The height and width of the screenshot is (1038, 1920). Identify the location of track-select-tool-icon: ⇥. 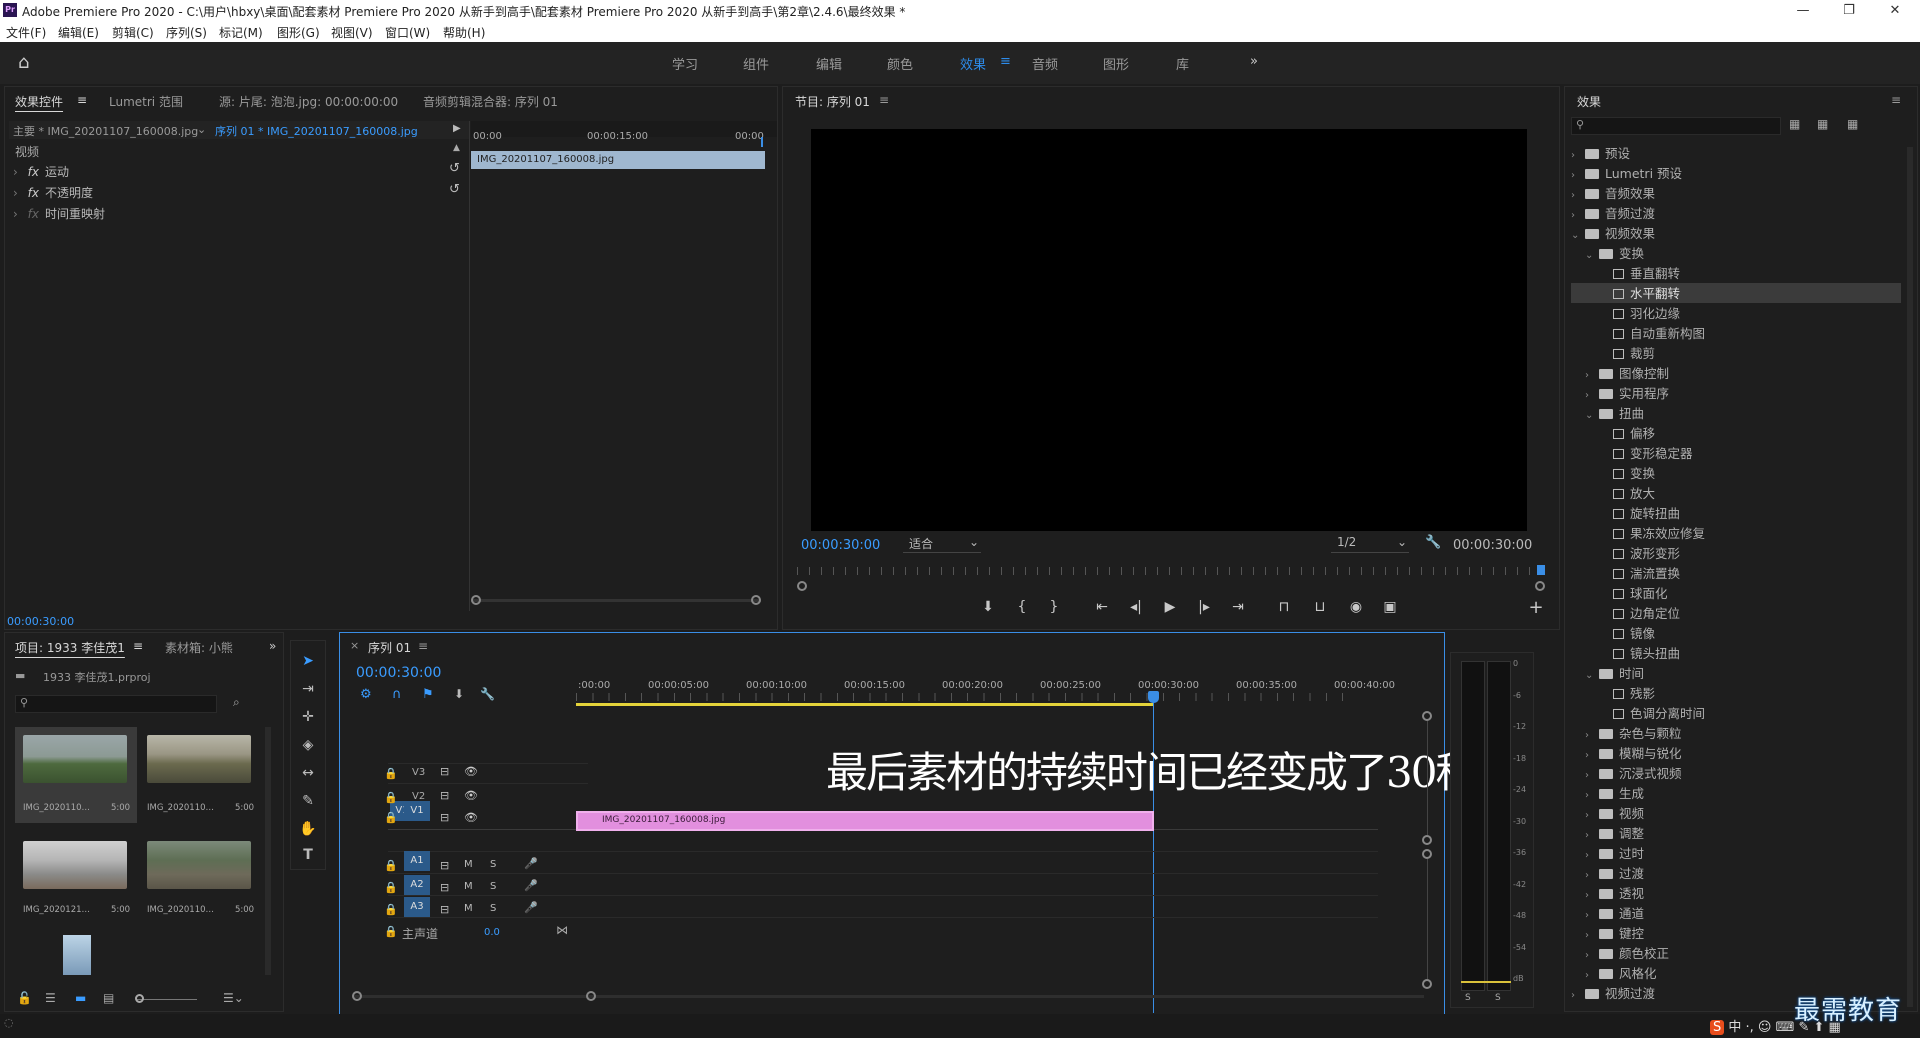
(308, 689).